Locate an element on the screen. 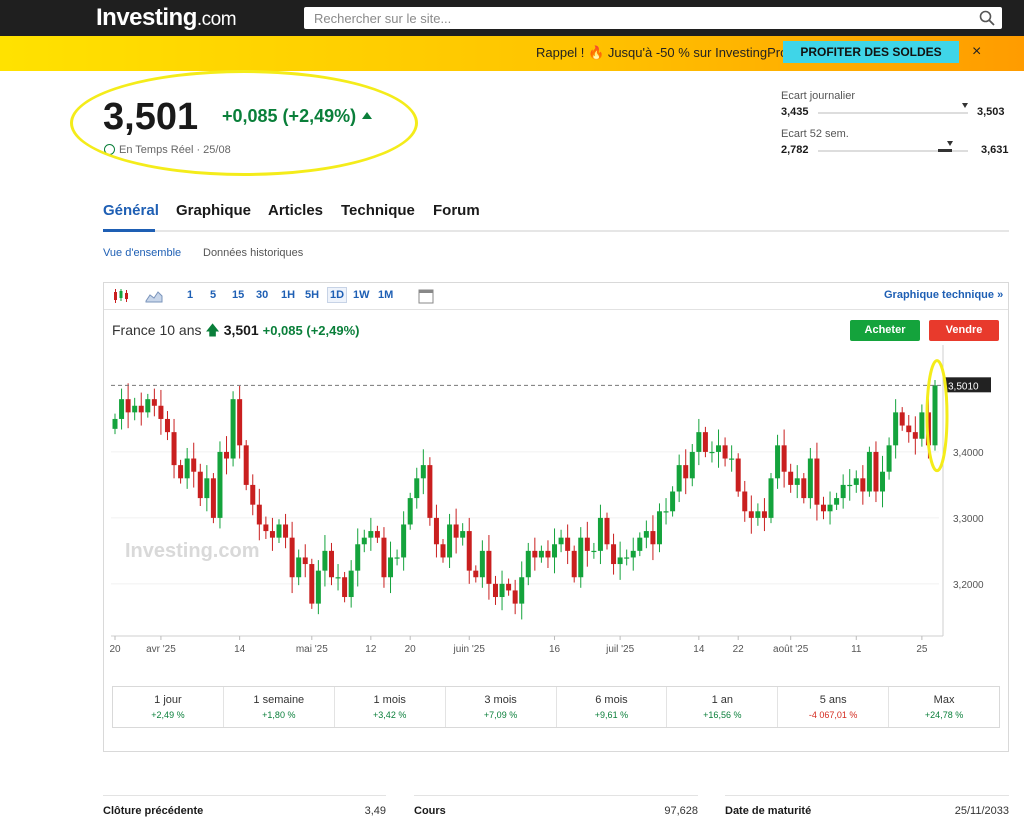 This screenshot has width=1024, height=821. timeframe-1m: 1M is located at coordinates (385, 295).